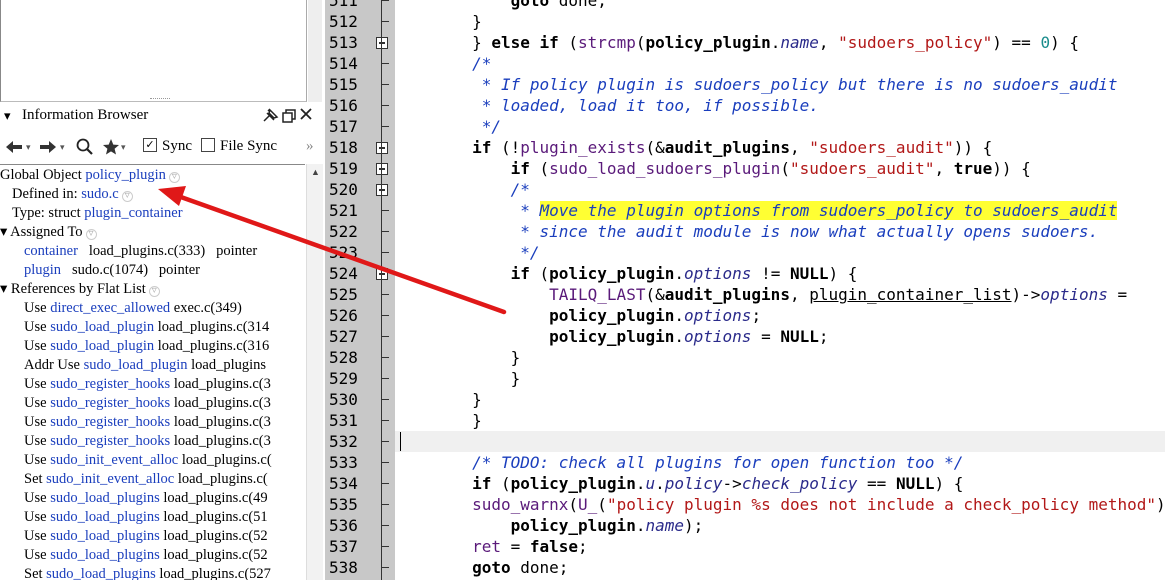 Image resolution: width=1165 pixels, height=580 pixels. What do you see at coordinates (152, 232) in the screenshot?
I see `tree-row: ▾ Assigned To ▿` at bounding box center [152, 232].